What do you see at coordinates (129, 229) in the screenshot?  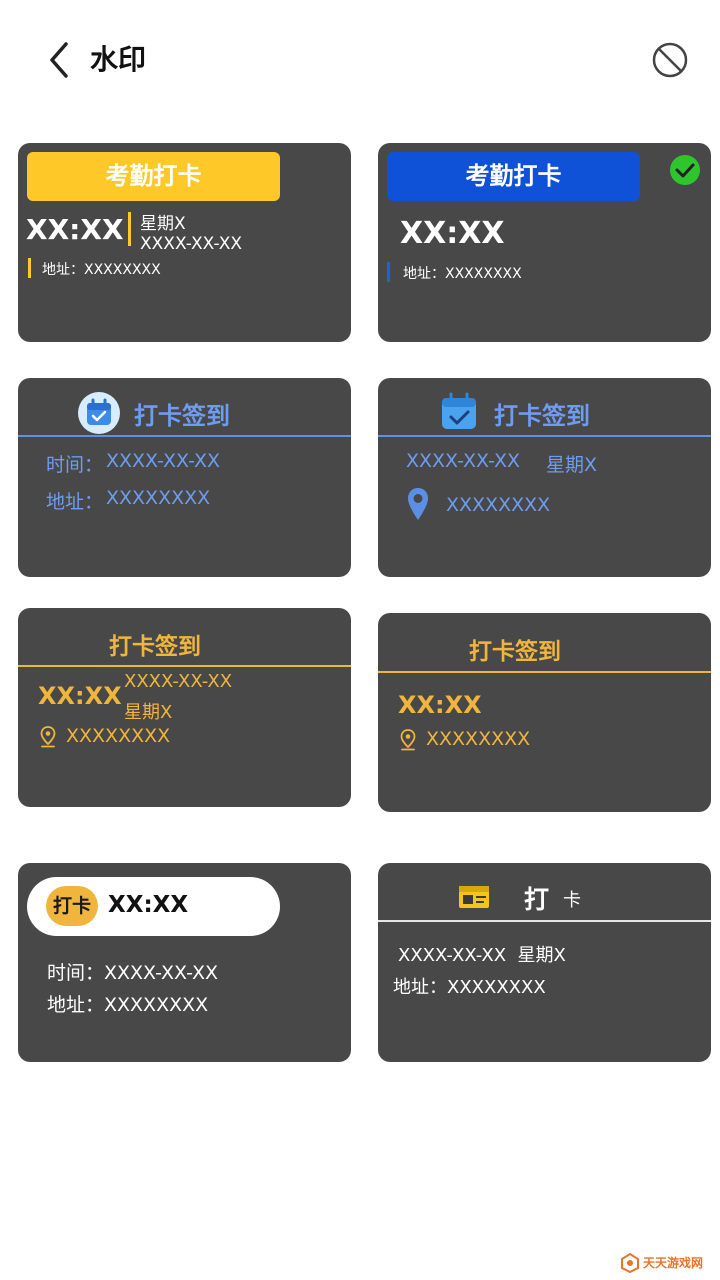 I see `divider` at bounding box center [129, 229].